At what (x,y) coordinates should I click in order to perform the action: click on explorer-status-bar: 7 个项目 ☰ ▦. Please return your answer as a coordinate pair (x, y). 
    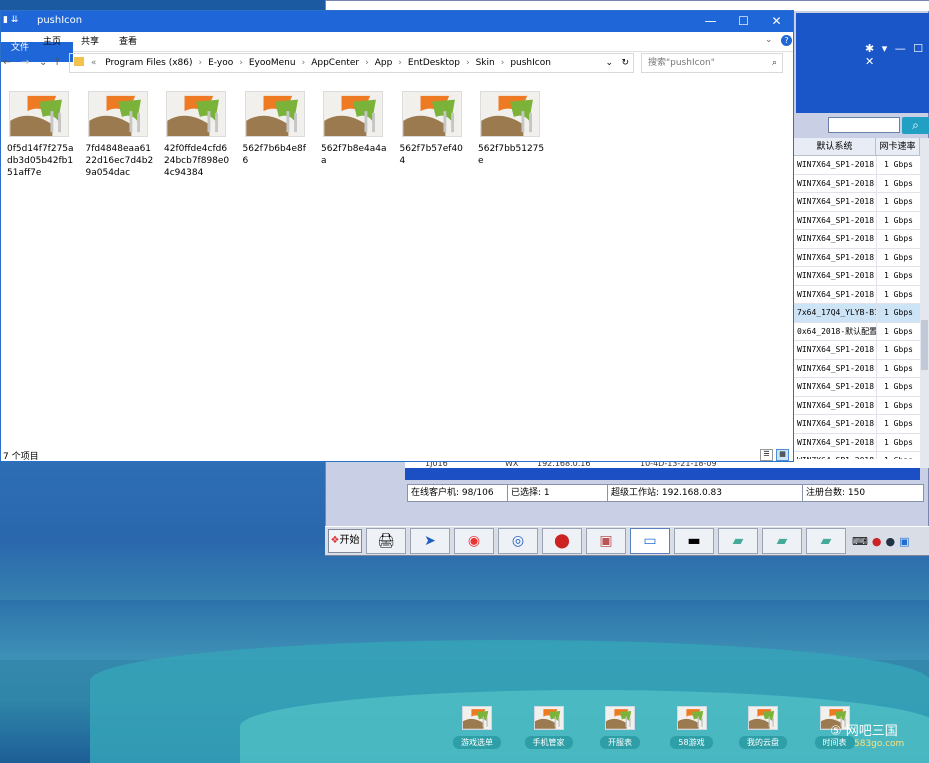
    Looking at the image, I should click on (397, 455).